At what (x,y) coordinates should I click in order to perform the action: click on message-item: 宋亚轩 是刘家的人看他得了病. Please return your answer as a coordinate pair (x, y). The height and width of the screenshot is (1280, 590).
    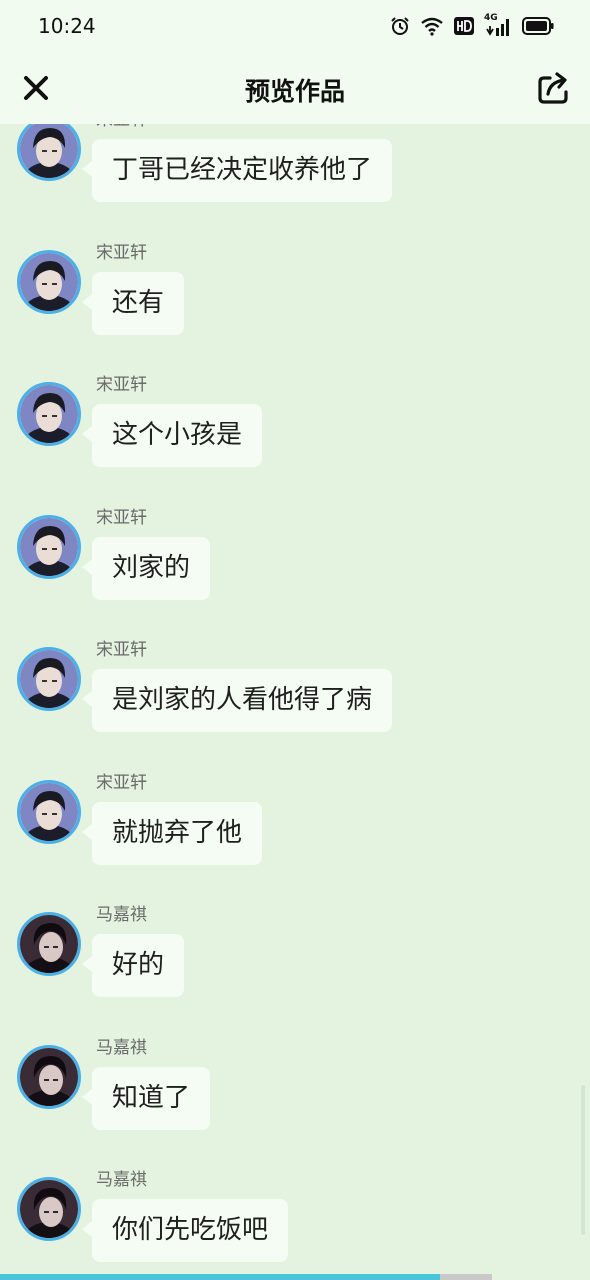
    Looking at the image, I should click on (295, 708).